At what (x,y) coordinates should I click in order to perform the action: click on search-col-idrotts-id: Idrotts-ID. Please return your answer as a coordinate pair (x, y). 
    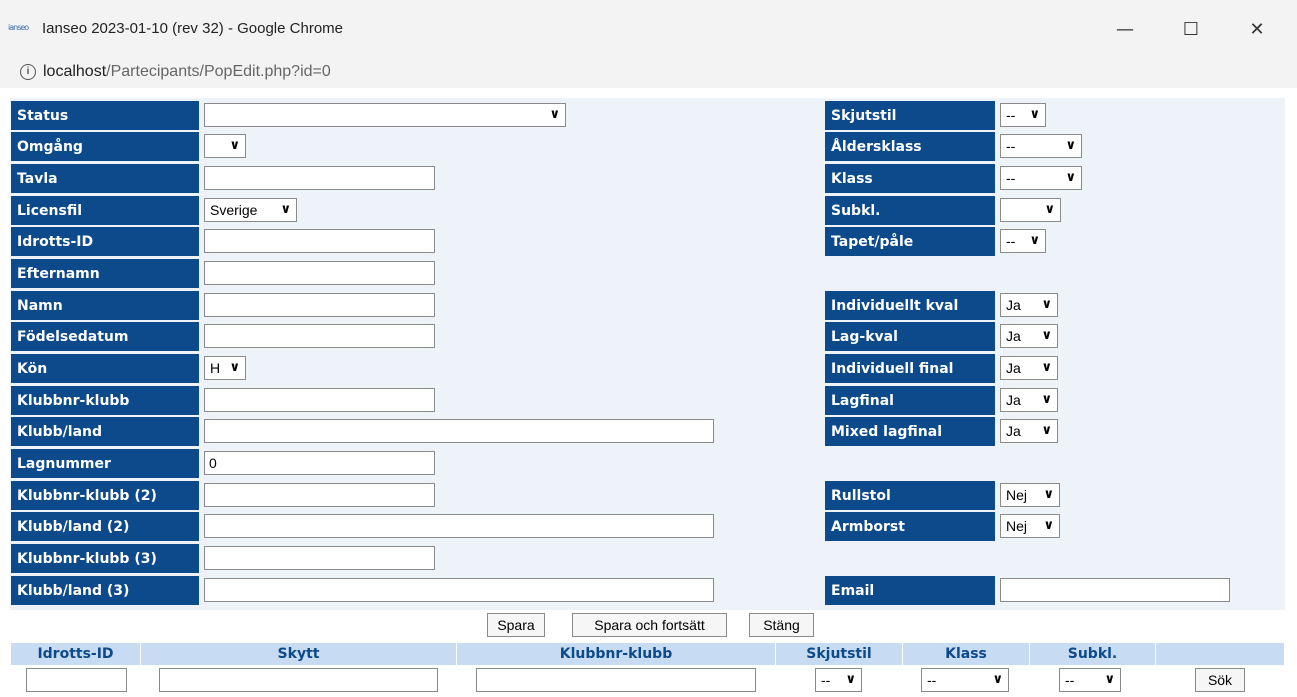
    Looking at the image, I should click on (75, 654).